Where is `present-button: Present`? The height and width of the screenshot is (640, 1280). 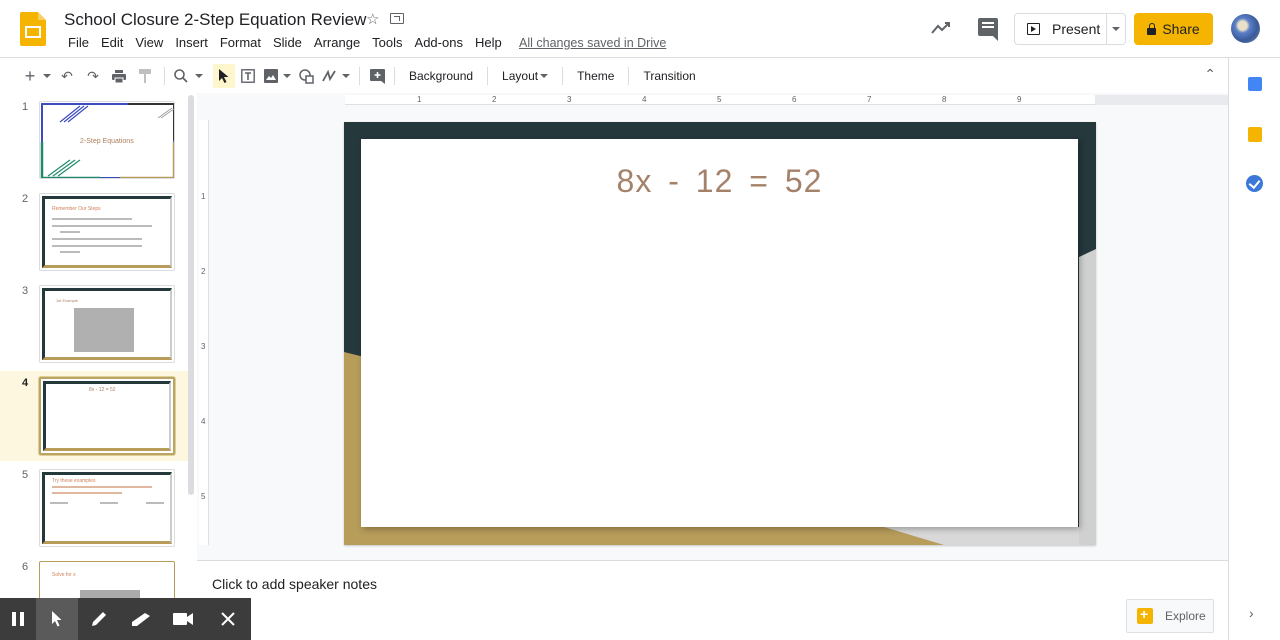 present-button: Present is located at coordinates (1061, 29).